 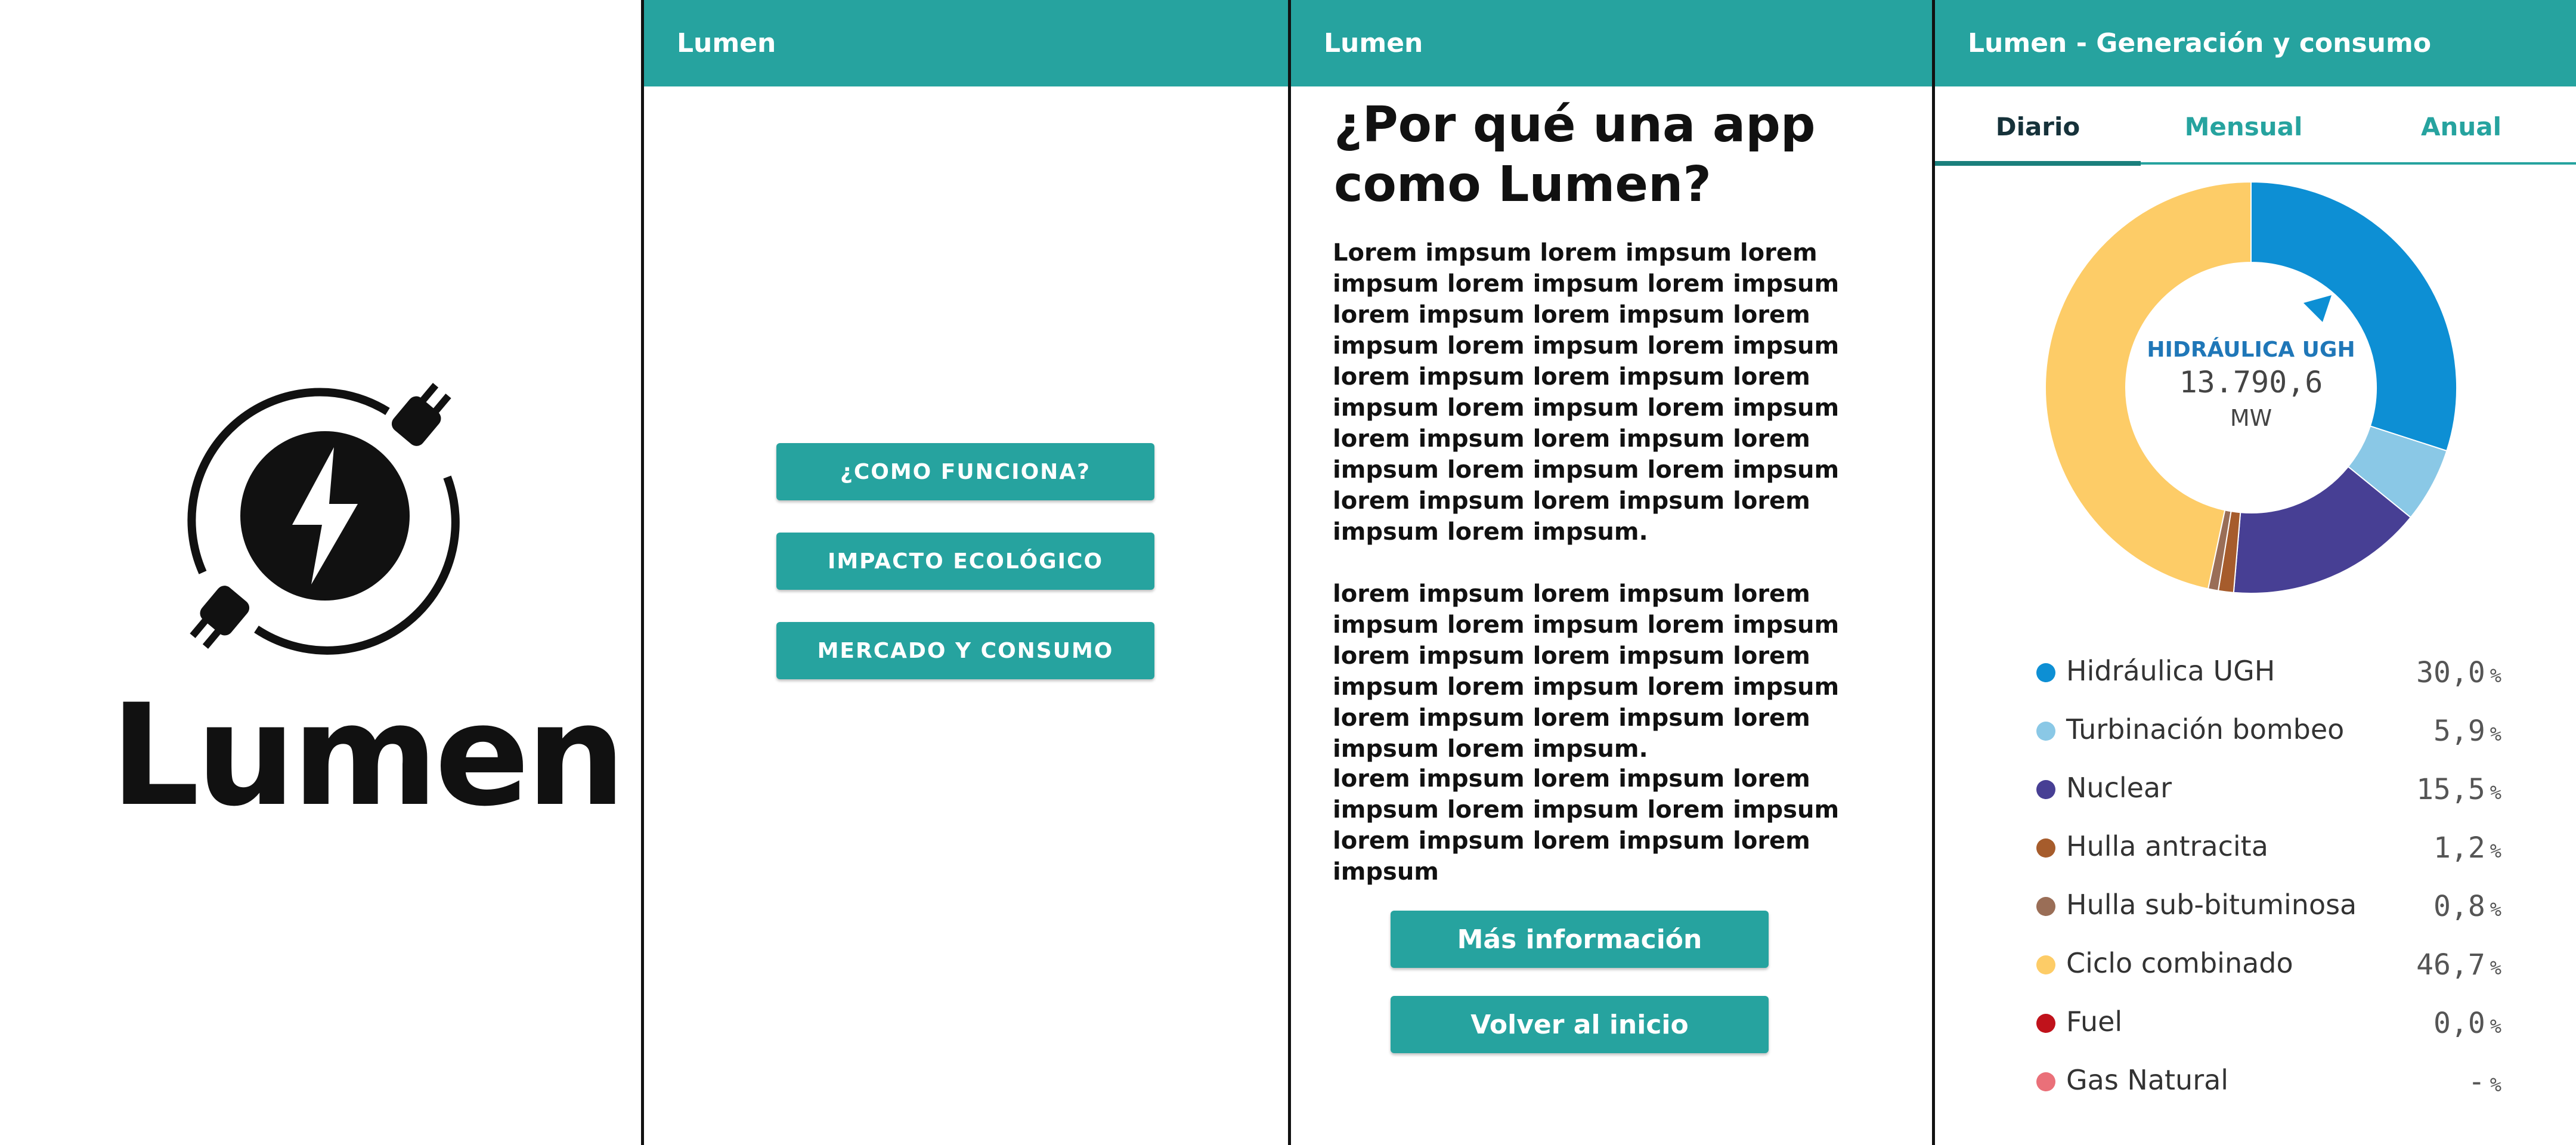 I want to click on legend-label: Hidráulica UGH, so click(x=2170, y=671).